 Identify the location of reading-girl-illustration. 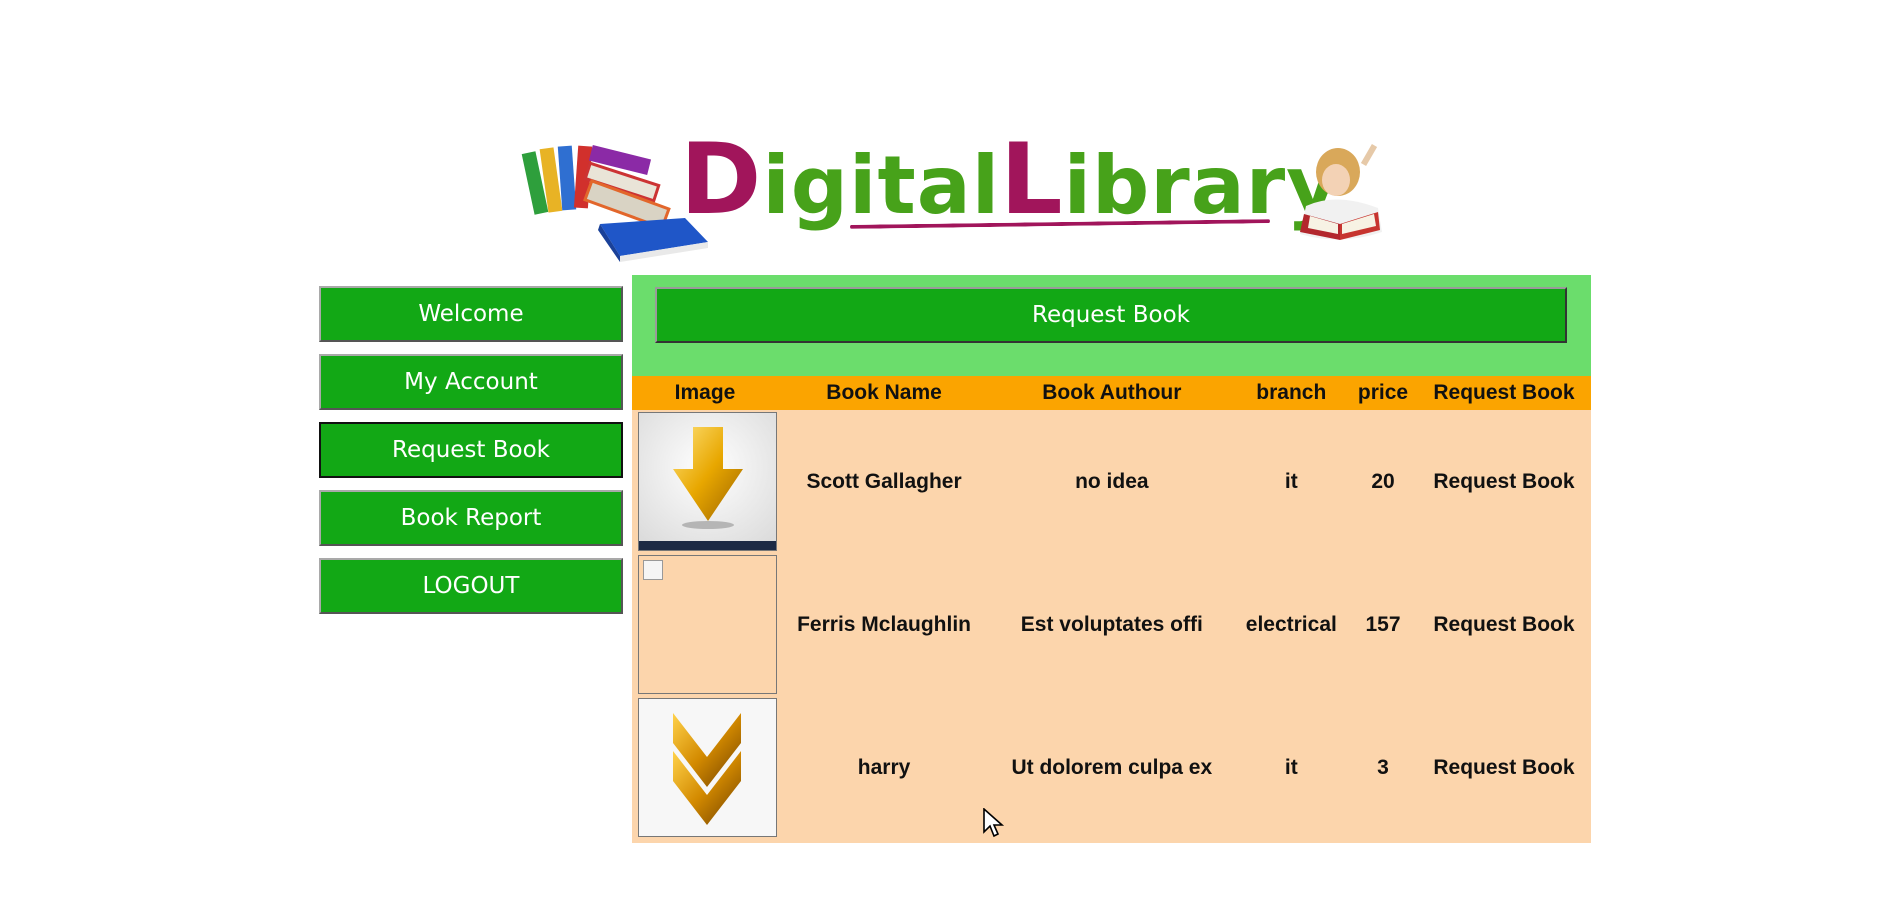
(1341, 191).